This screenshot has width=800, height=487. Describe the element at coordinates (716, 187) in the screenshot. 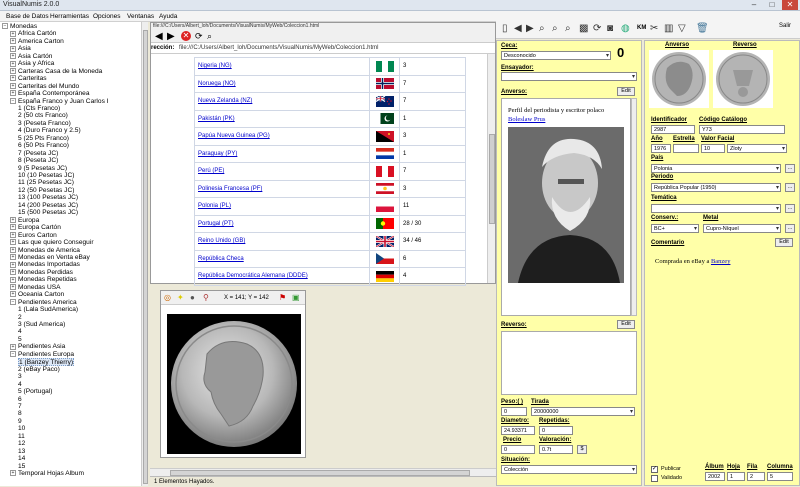

I see `periodo-select: República Popular (1950)` at that location.